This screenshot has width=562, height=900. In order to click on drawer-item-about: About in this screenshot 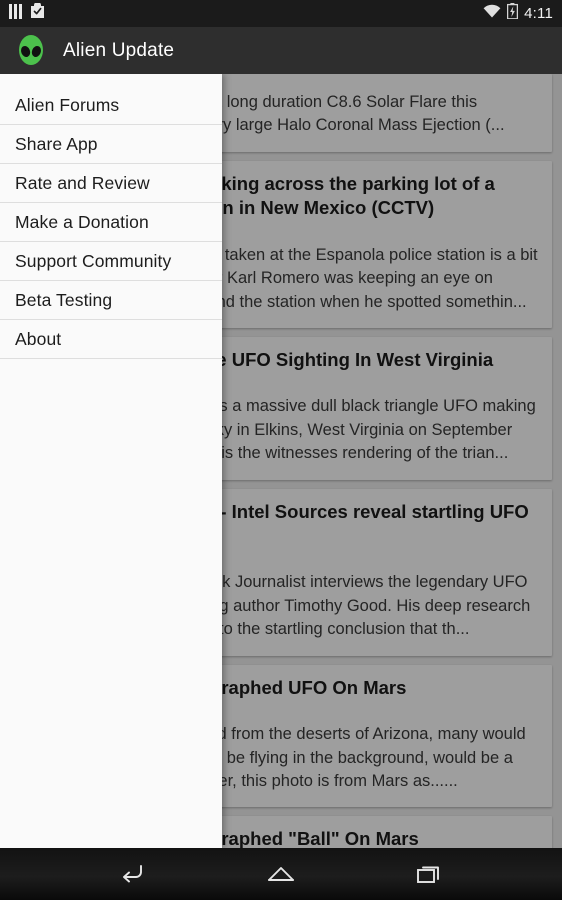, I will do `click(111, 339)`.